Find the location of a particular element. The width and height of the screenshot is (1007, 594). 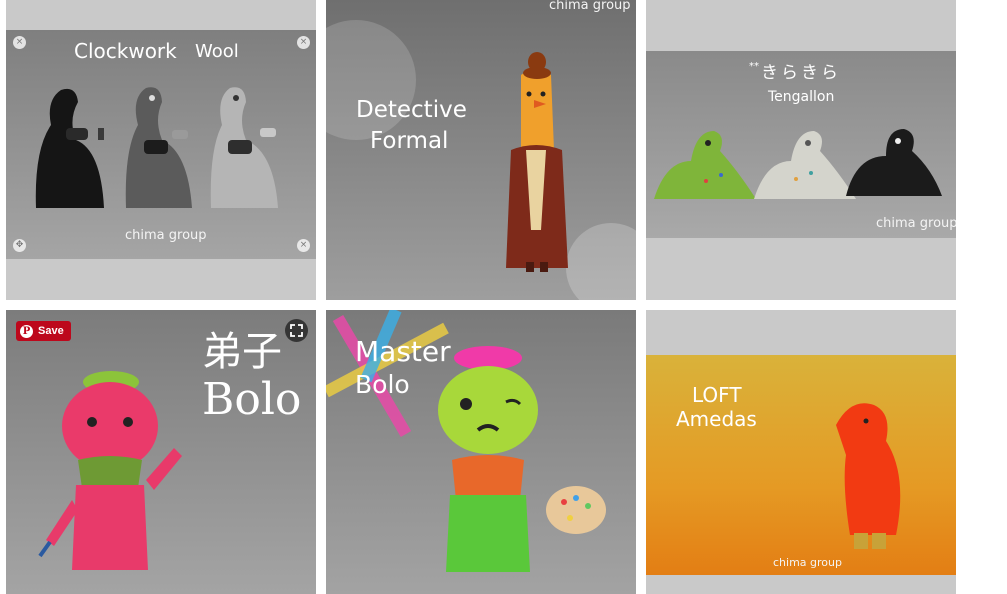

caption-loft: LOFT is located at coordinates (717, 395).